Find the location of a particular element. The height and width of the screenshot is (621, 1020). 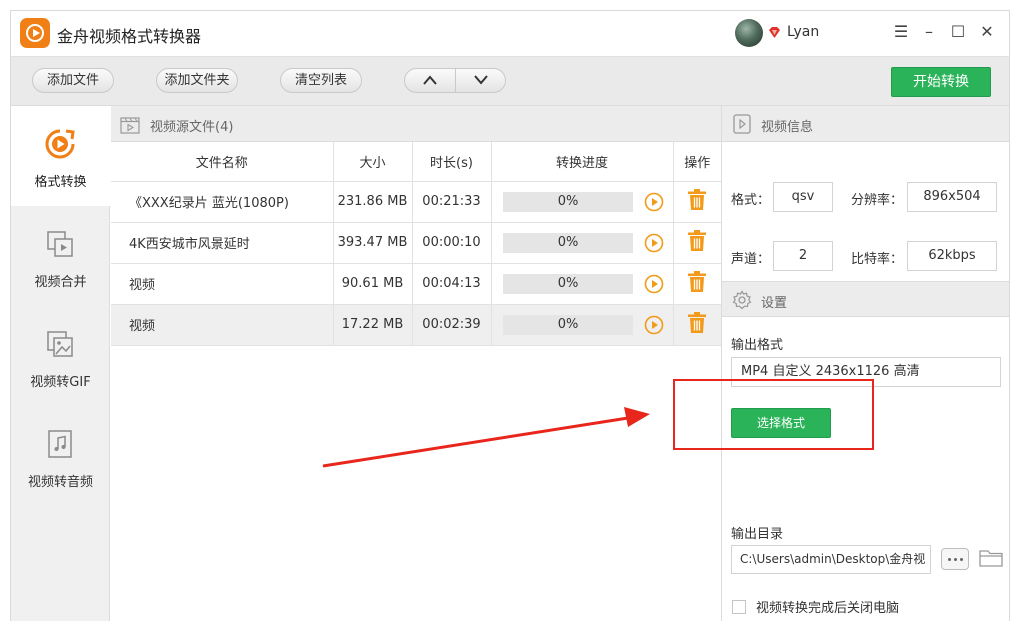

channels-value: 2 is located at coordinates (803, 256).